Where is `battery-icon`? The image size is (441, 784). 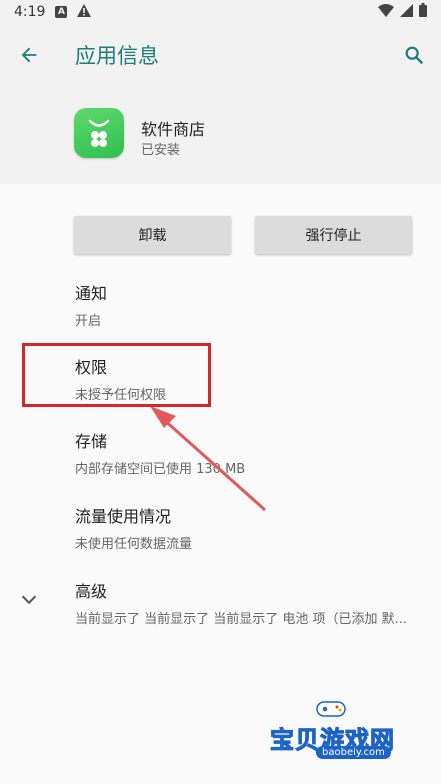
battery-icon is located at coordinates (423, 12).